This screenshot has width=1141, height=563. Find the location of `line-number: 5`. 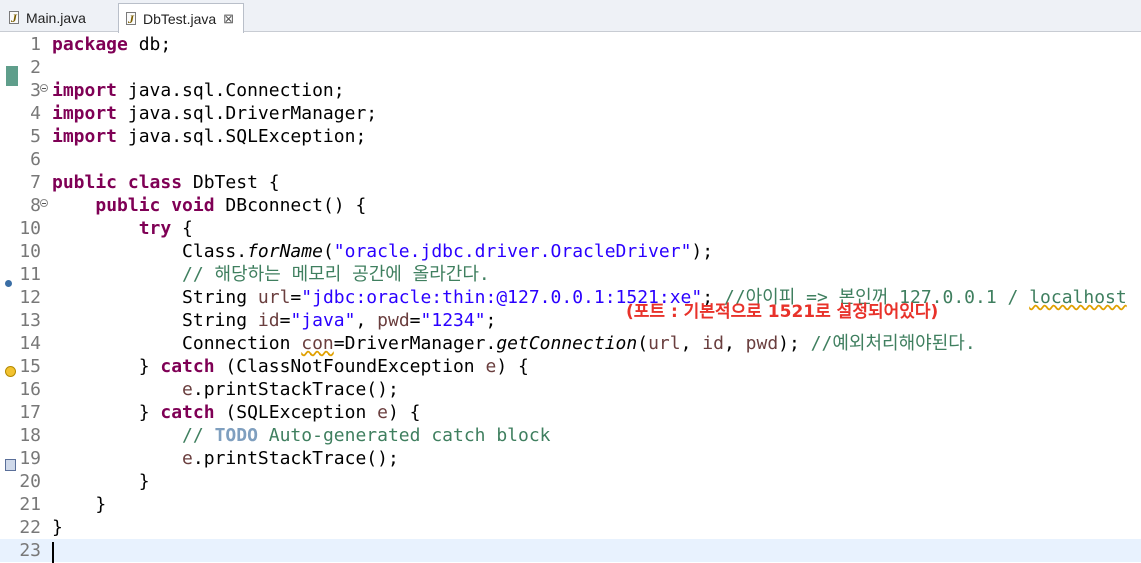

line-number: 5 is located at coordinates (35, 136).